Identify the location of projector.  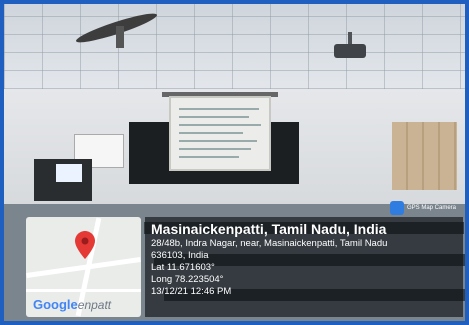
(350, 51).